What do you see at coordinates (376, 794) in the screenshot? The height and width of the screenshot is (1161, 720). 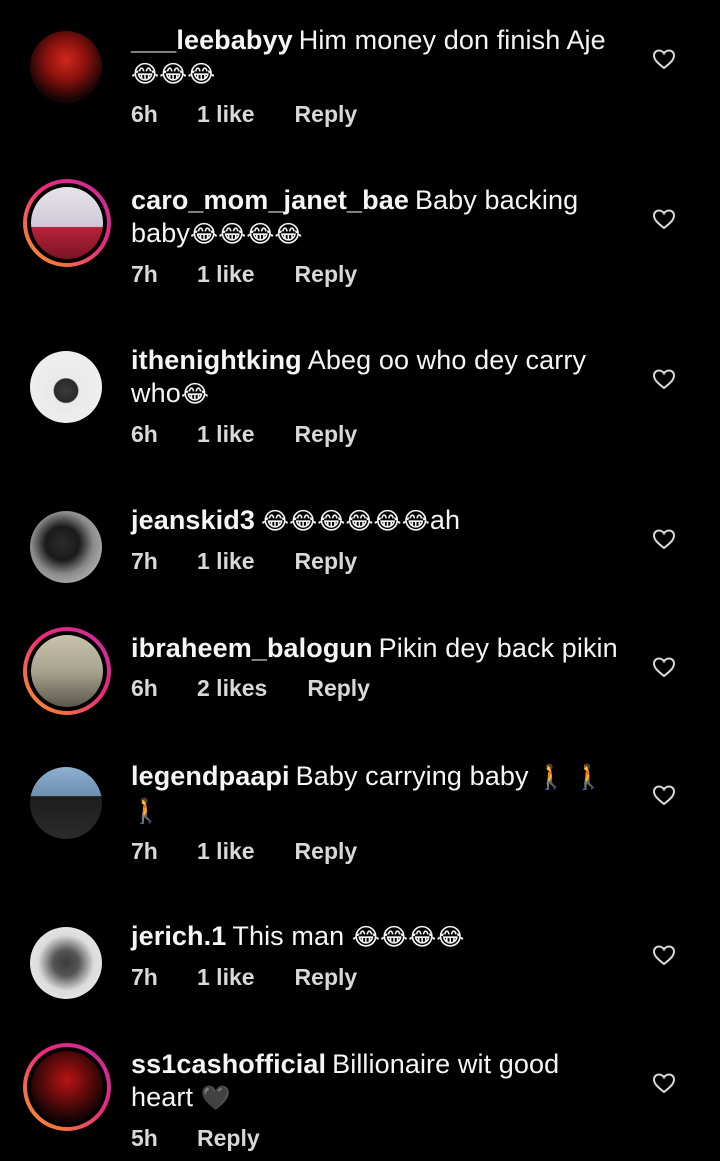 I see `comment-text: legendpaapi Baby carrying baby 🚶 🚶 🚶` at bounding box center [376, 794].